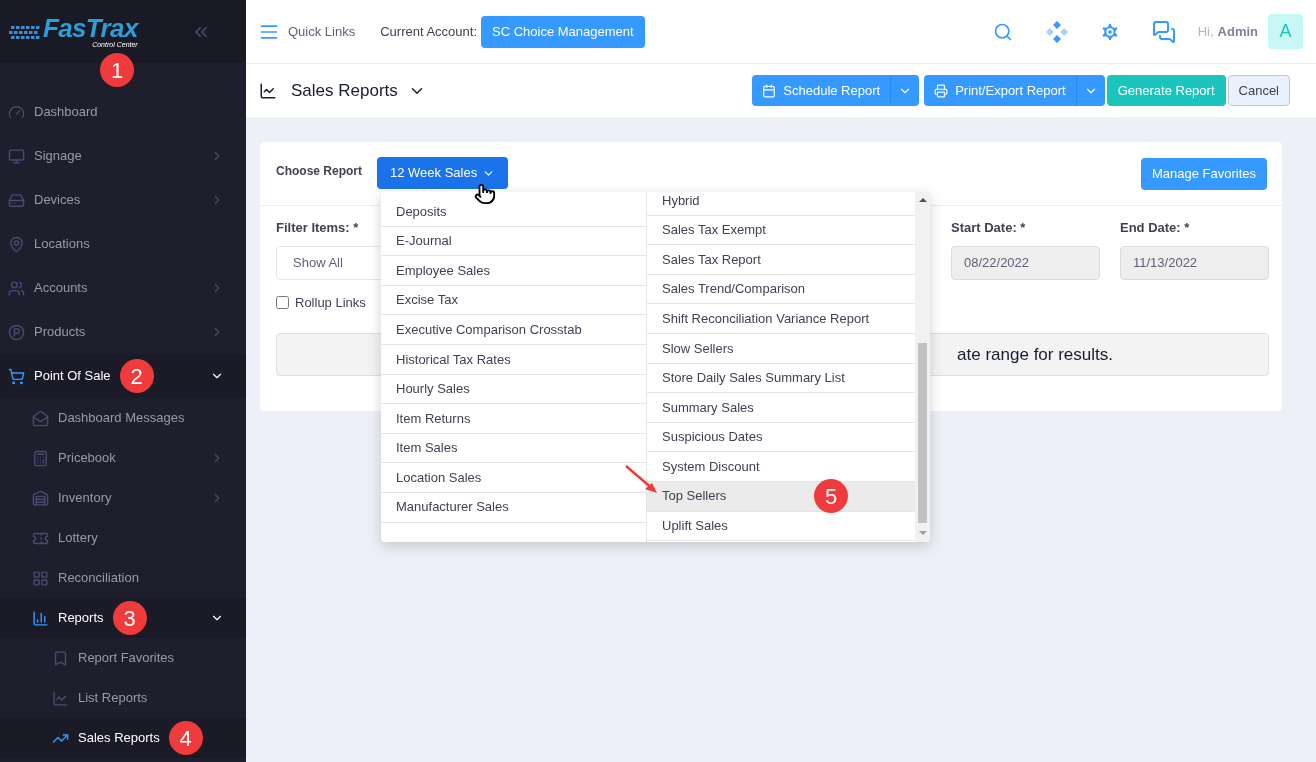  I want to click on choose-report-label: Choose Report, so click(319, 171).